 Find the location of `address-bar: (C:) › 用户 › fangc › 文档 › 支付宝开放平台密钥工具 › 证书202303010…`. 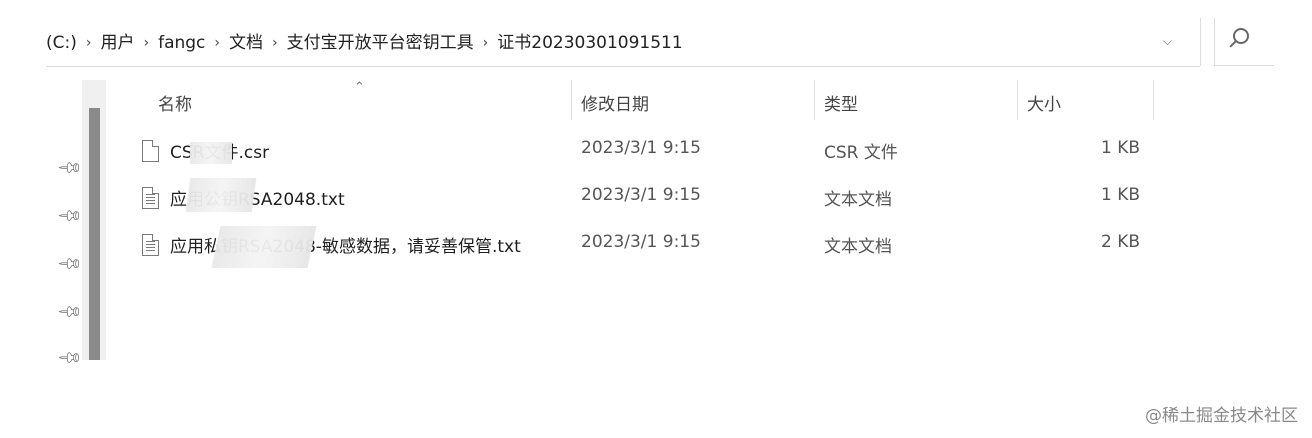

address-bar: (C:) › 用户 › fangc › 文档 › 支付宝开放平台密钥工具 › 证书202303010… is located at coordinates (623, 42).